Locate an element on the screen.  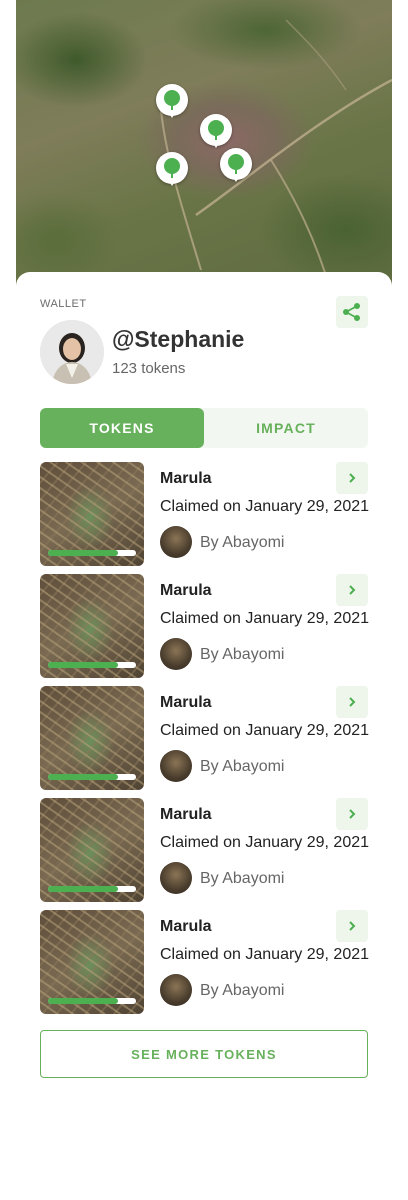
share-button is located at coordinates (352, 312).